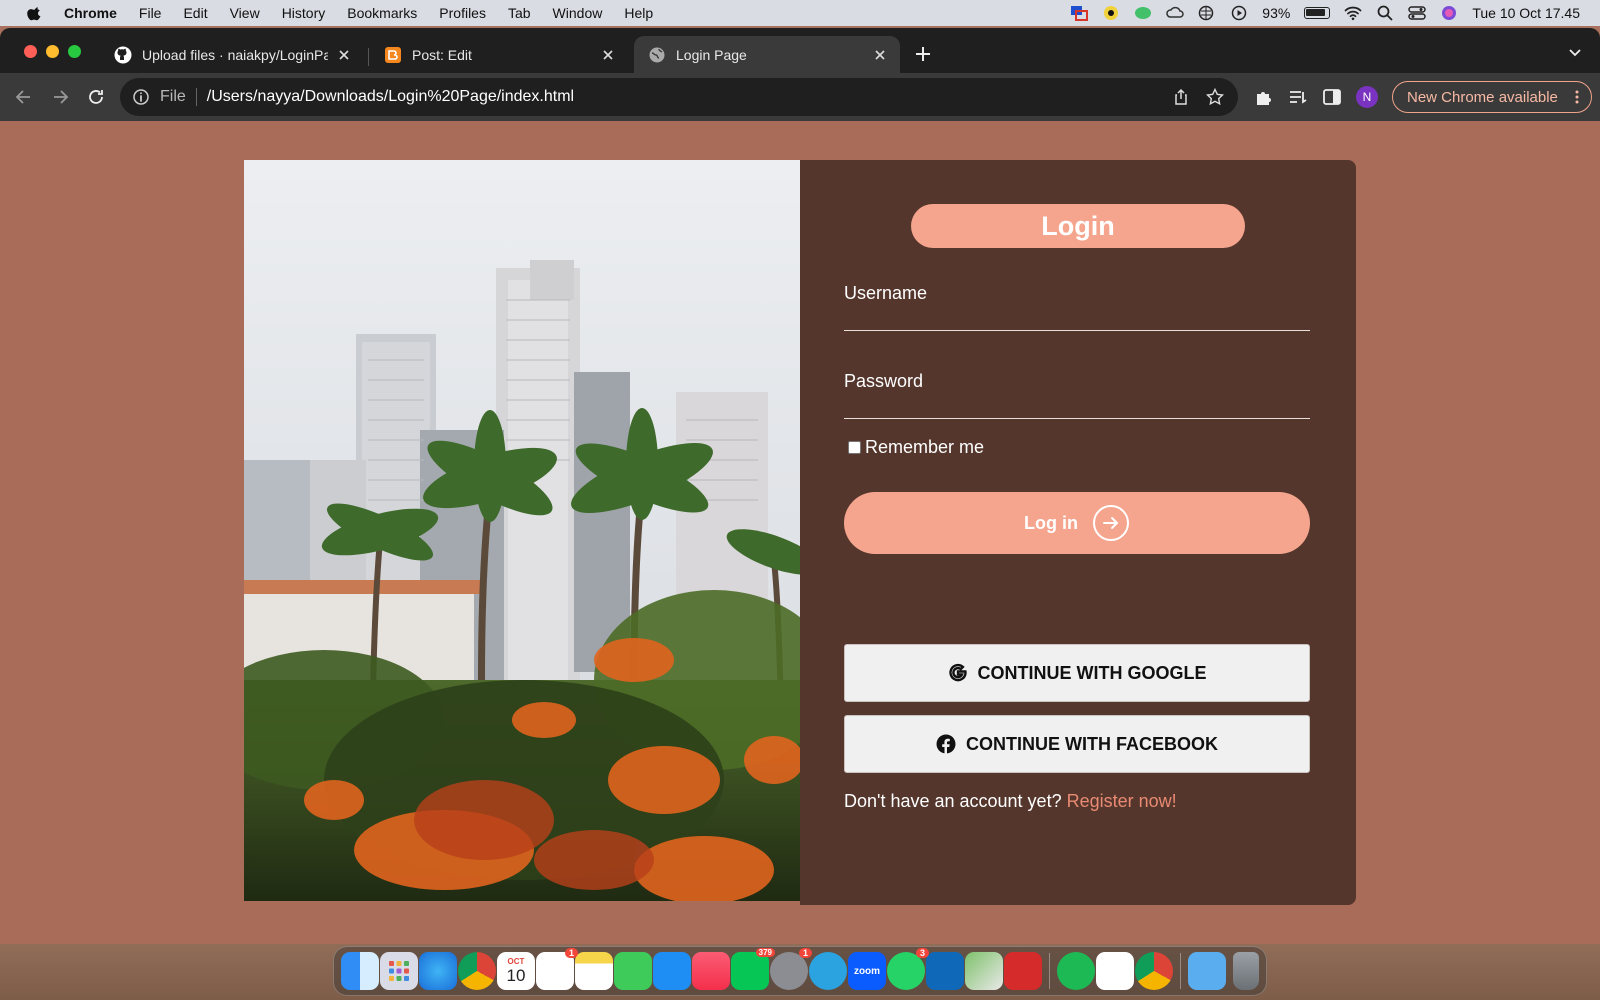 The image size is (1600, 1000). What do you see at coordinates (1077, 744) in the screenshot?
I see `continue-with-facebook-button: CONTINUE WITH FACEBOOK` at bounding box center [1077, 744].